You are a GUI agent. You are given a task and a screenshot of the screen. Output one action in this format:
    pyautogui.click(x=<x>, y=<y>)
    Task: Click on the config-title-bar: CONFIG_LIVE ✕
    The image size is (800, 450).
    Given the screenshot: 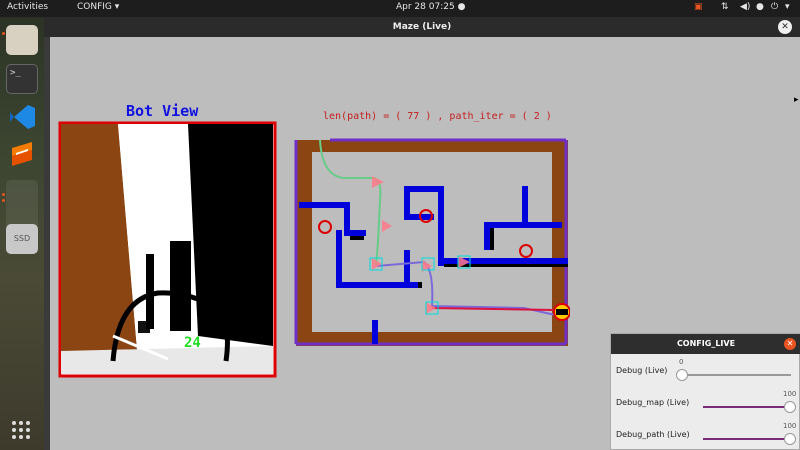 What is the action you would take?
    pyautogui.click(x=705, y=344)
    